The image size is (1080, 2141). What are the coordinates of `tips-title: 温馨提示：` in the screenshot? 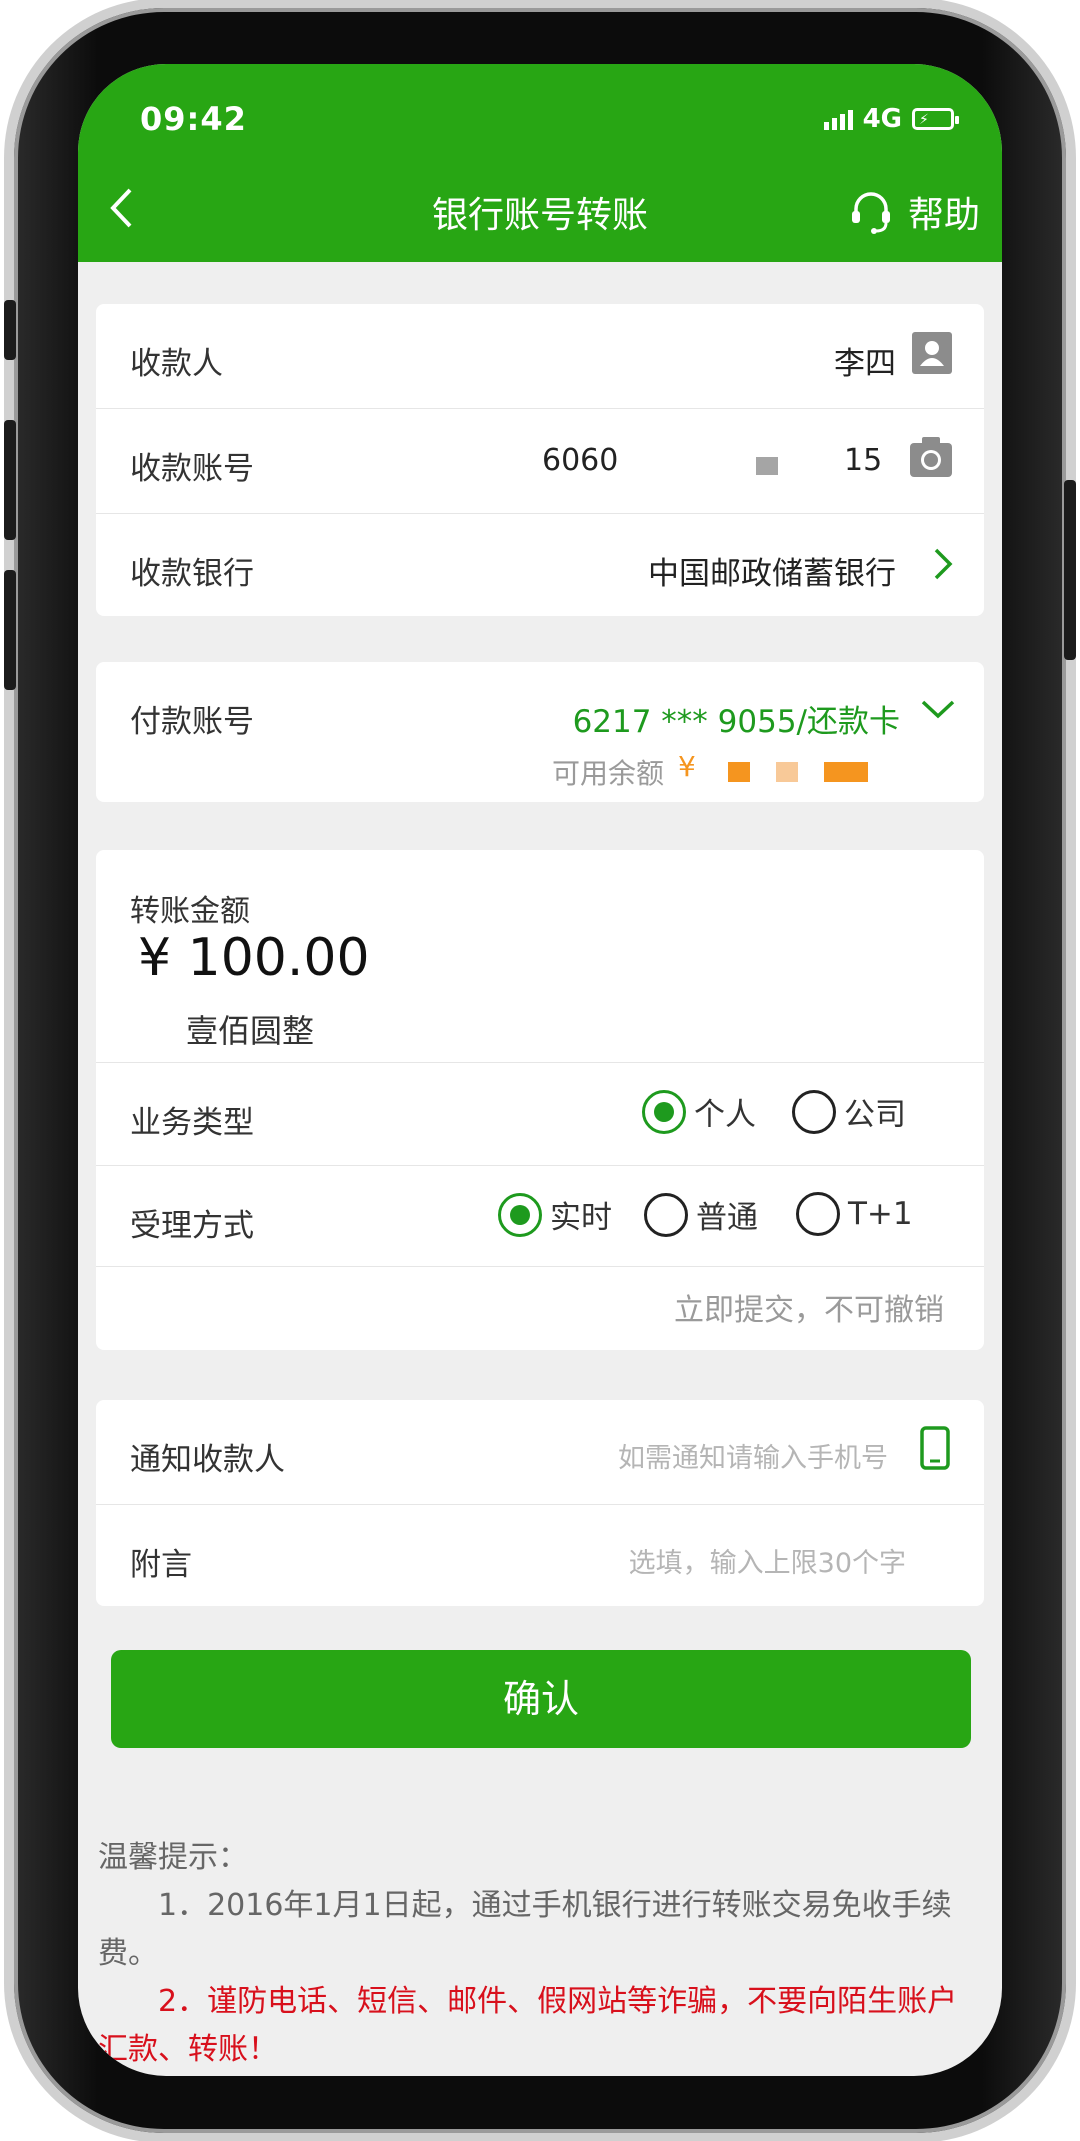 It's located at (173, 1857).